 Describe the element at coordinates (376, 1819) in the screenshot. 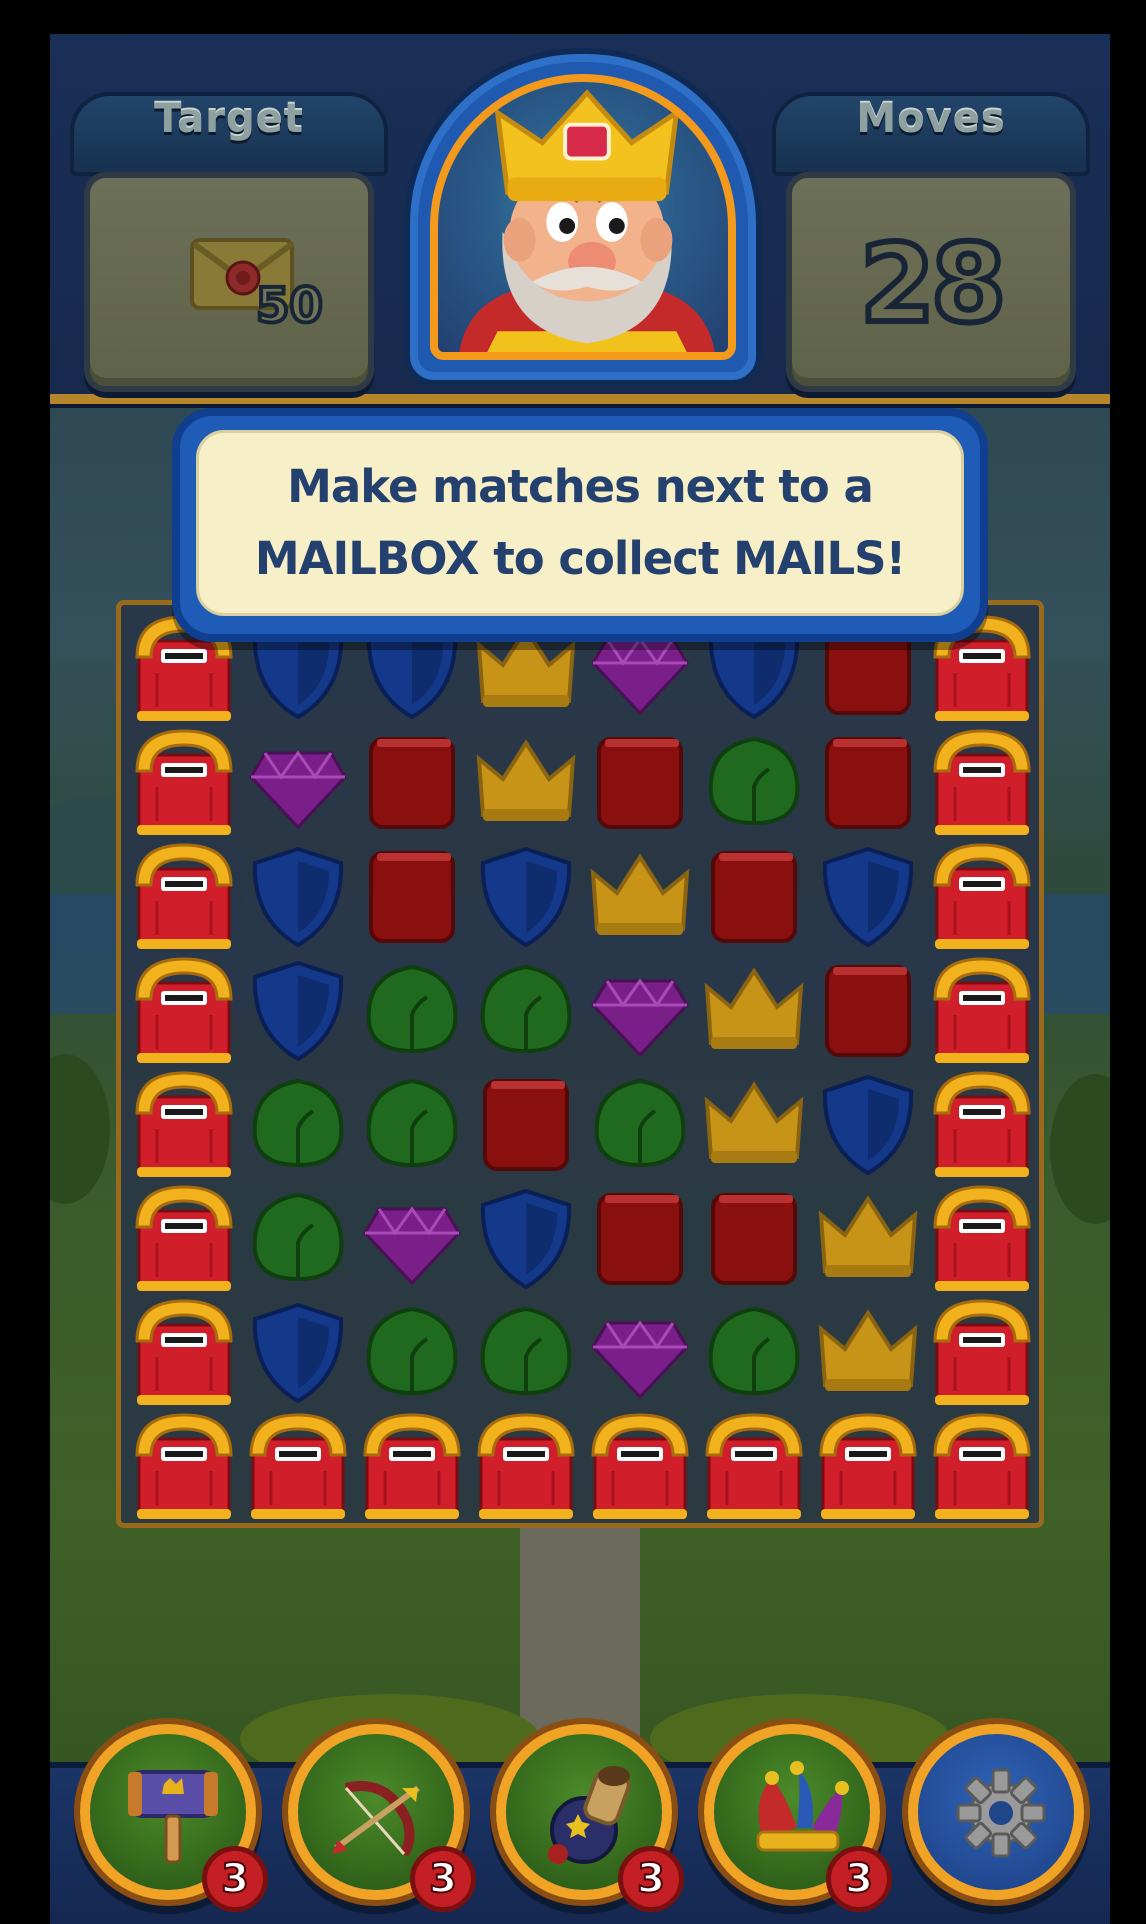

I see `bow-arrow-icon` at that location.